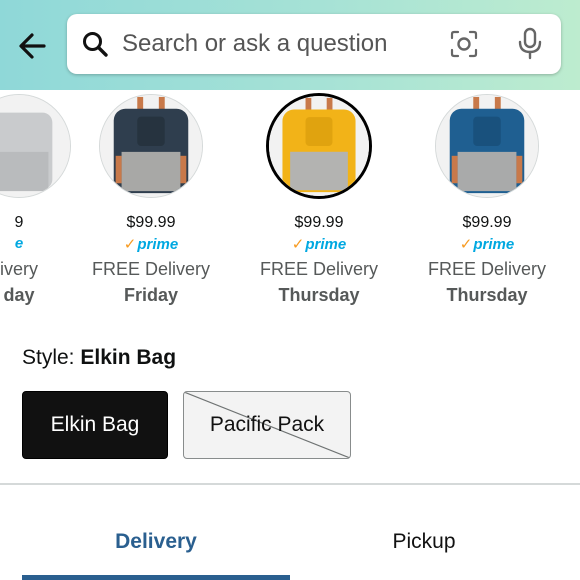 This screenshot has height=580, width=580. What do you see at coordinates (151, 295) in the screenshot?
I see `delivery-day: Friday` at bounding box center [151, 295].